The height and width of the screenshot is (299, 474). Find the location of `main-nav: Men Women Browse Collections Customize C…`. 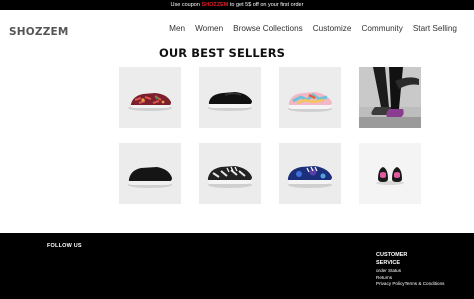

main-nav: Men Women Browse Collections Customize C… is located at coordinates (313, 28).